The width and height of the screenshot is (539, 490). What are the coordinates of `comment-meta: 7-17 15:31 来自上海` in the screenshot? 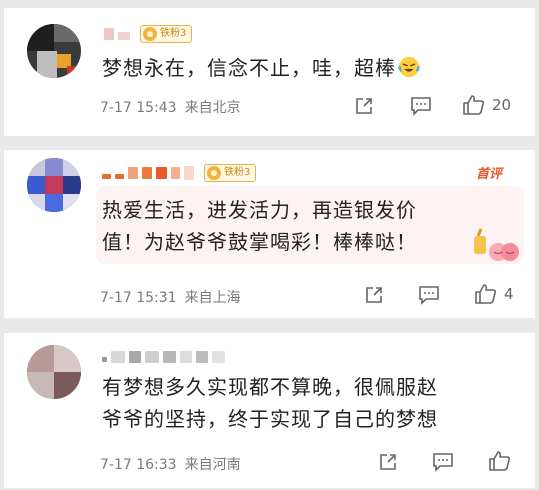 It's located at (174, 297).